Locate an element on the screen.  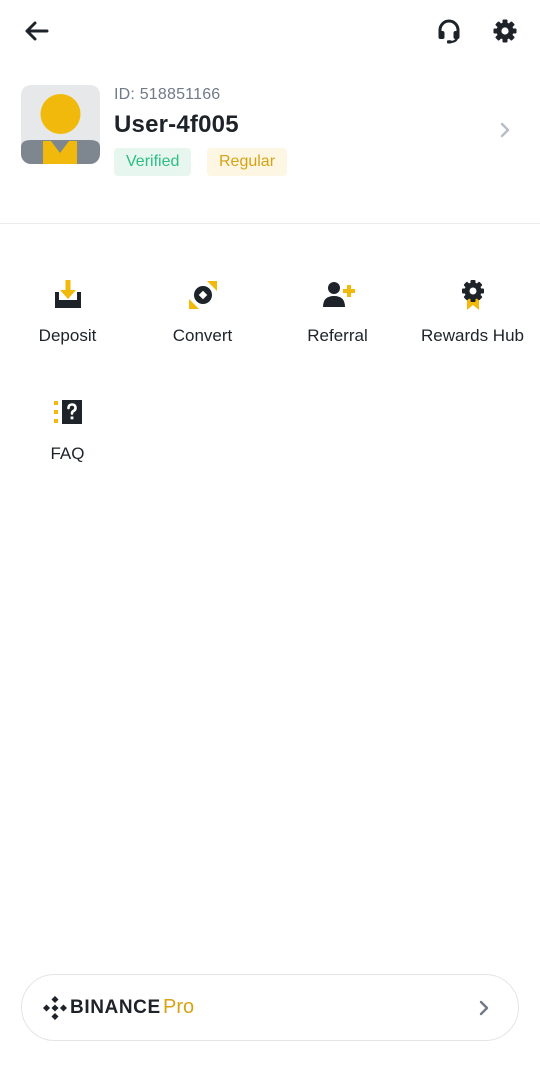
settings-button is located at coordinates (505, 31).